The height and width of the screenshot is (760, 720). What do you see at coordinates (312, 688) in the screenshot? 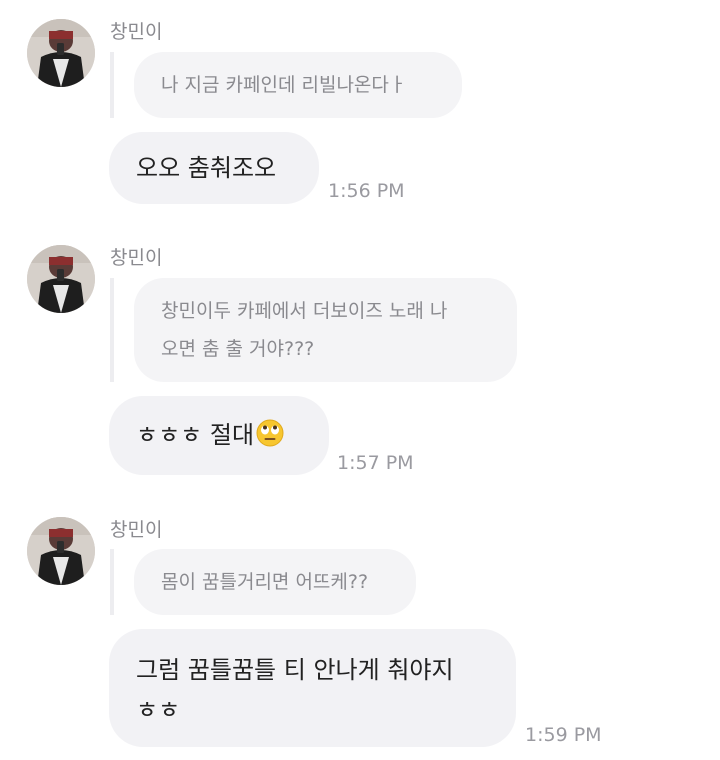
I see `reply-bubble: 그럼 꿈틀꿈틀 티 안나게 춰야지 ㅎㅎ` at bounding box center [312, 688].